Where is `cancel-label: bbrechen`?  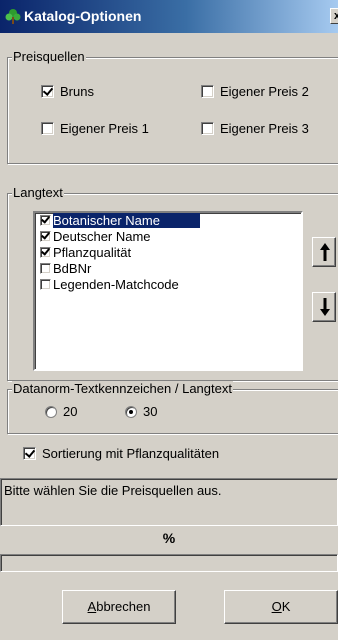 cancel-label: bbrechen is located at coordinates (123, 606).